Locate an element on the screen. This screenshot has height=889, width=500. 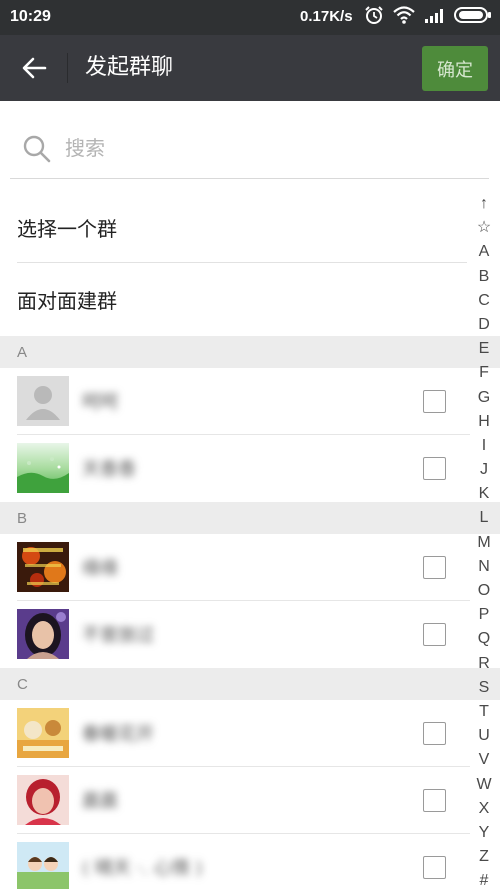
index-letter: G is located at coordinates (484, 398).